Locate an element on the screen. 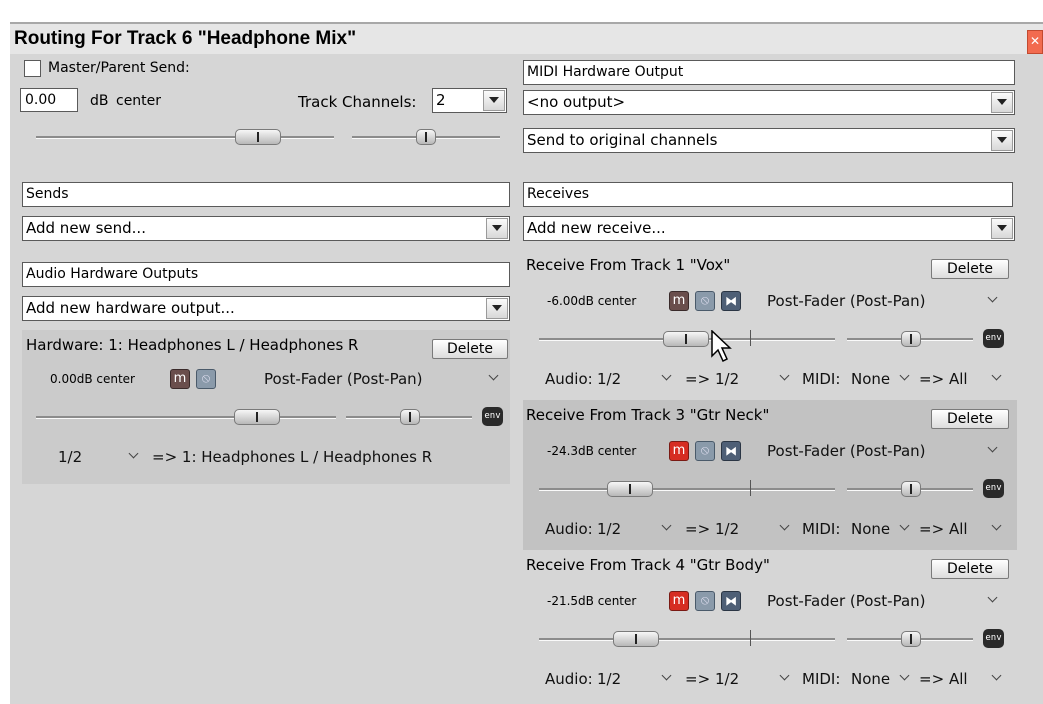  midi-hw-device-value: <no output> is located at coordinates (576, 102).